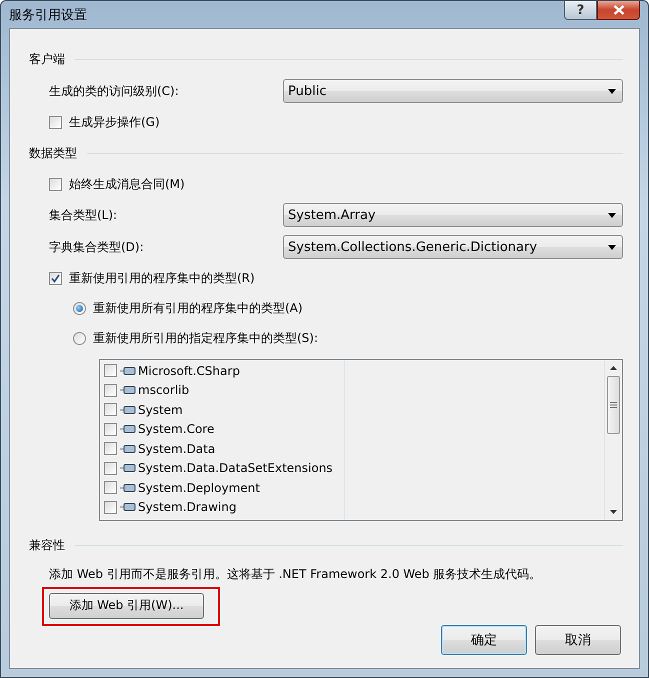 This screenshot has height=678, width=649. What do you see at coordinates (453, 91) in the screenshot?
I see `dropdown: Public` at bounding box center [453, 91].